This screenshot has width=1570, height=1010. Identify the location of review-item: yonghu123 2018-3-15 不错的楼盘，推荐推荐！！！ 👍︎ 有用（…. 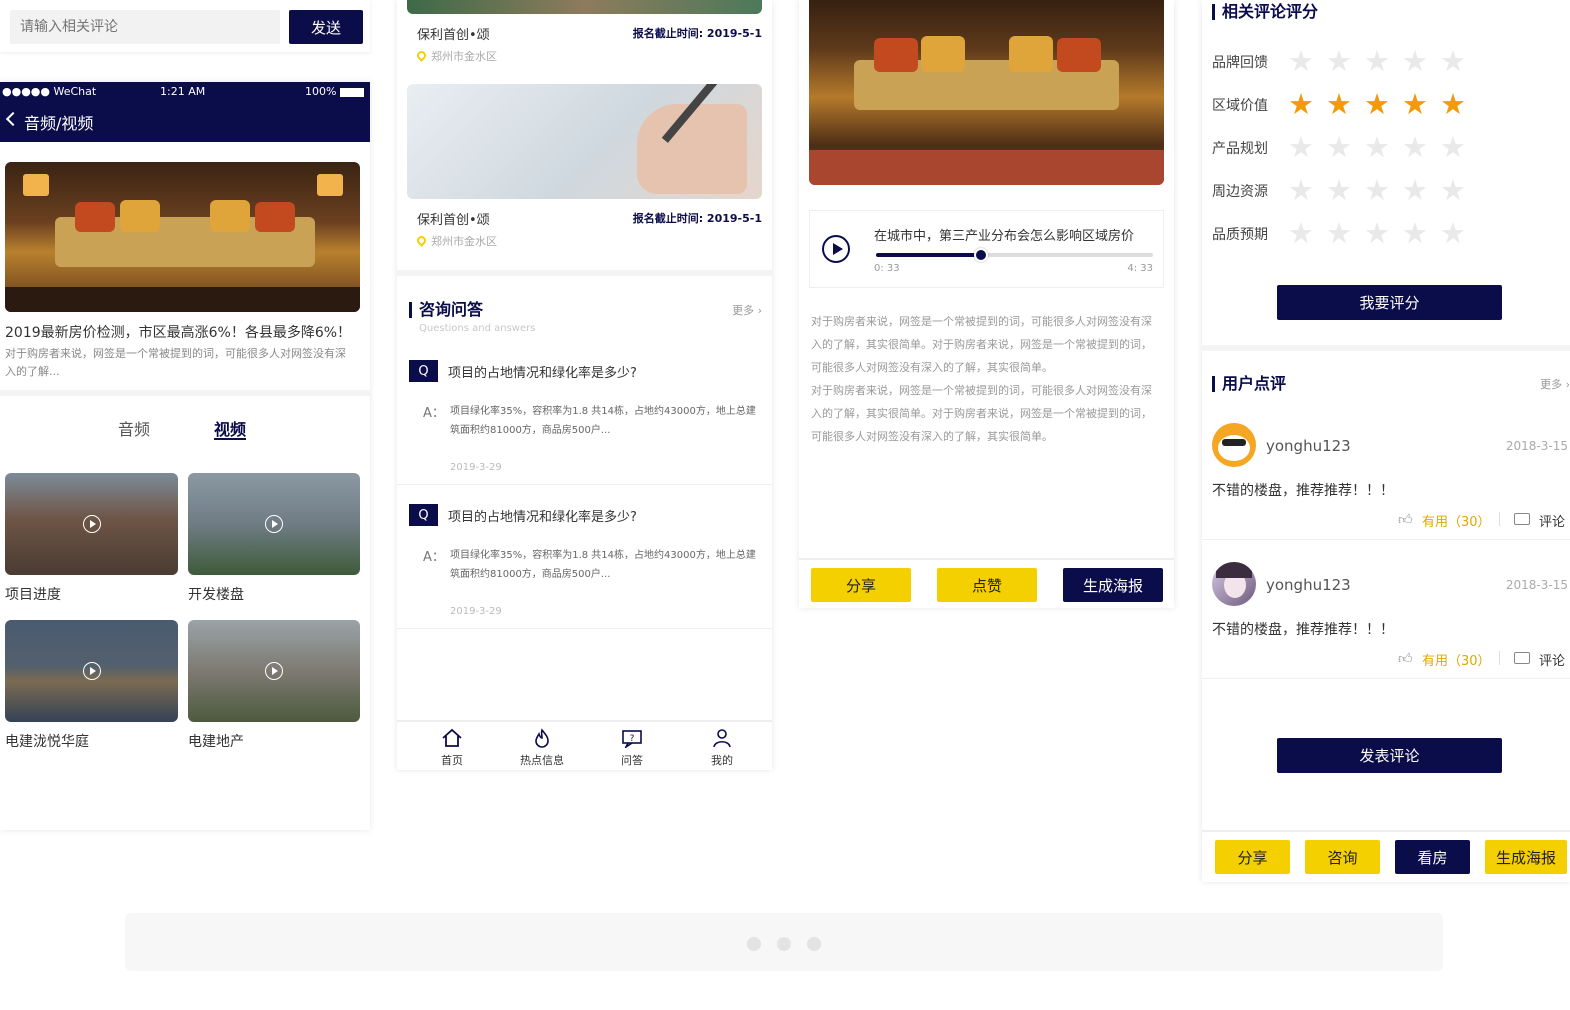
(1386, 477).